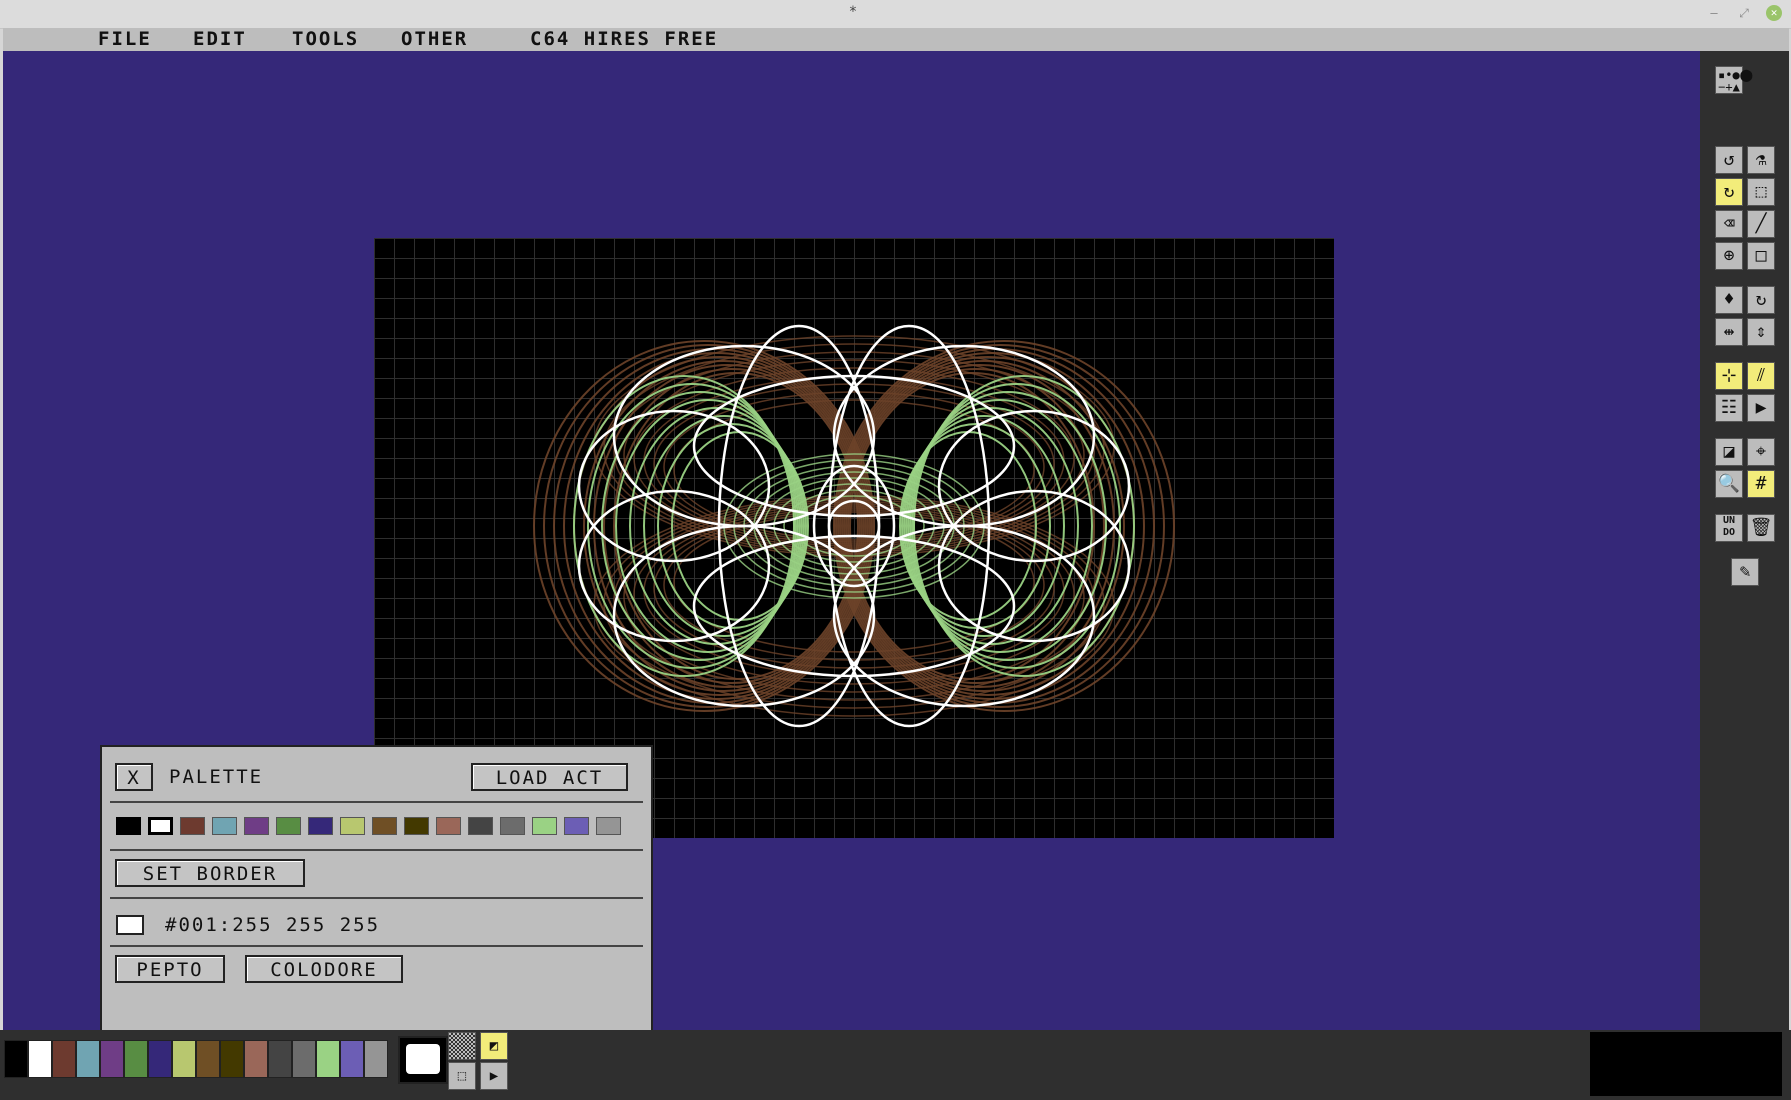 Image resolution: width=1791 pixels, height=1100 pixels. Describe the element at coordinates (1734, 80) in the screenshot. I see `brush-size-grid-icon: ▪•●⬤ −+▲` at that location.